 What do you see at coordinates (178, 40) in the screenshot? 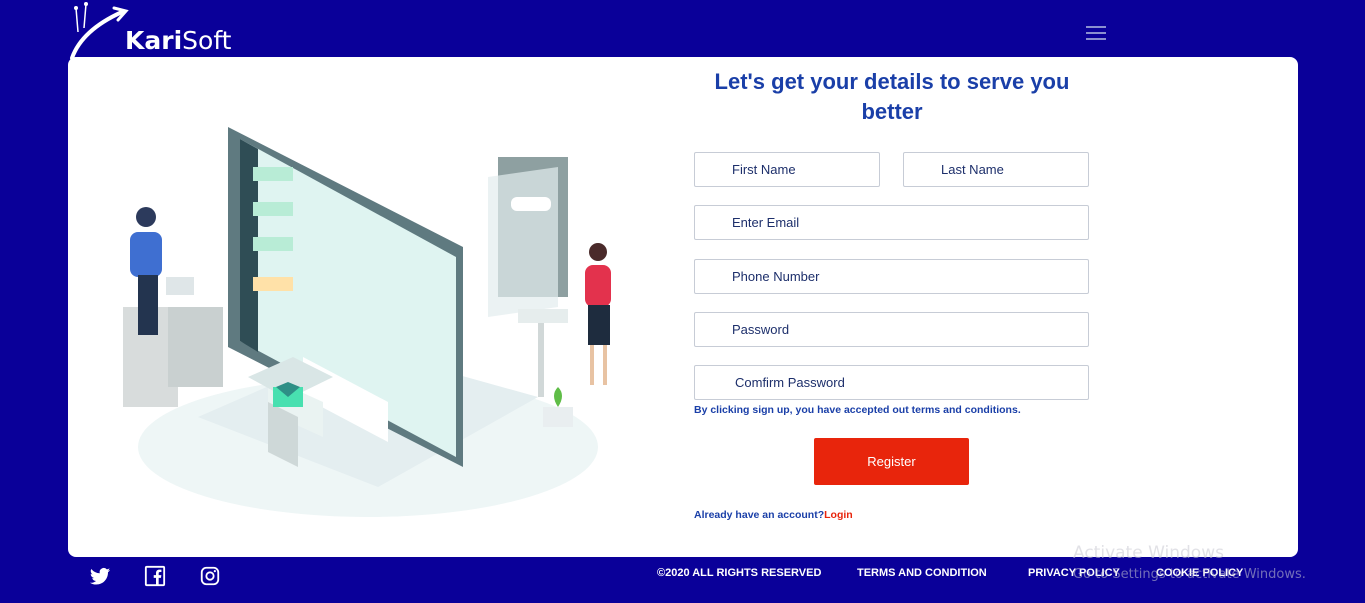
I see `brand-name: KariSoft` at bounding box center [178, 40].